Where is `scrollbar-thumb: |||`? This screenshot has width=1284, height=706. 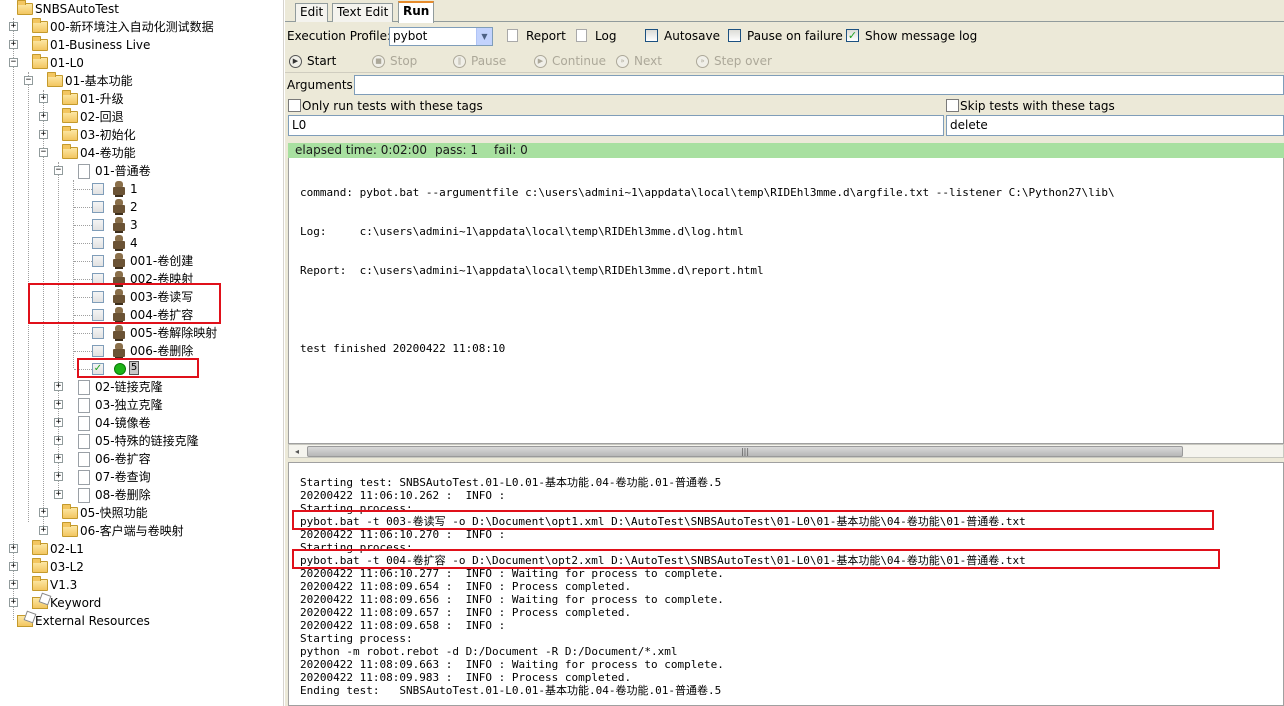
scrollbar-thumb: ||| is located at coordinates (745, 451).